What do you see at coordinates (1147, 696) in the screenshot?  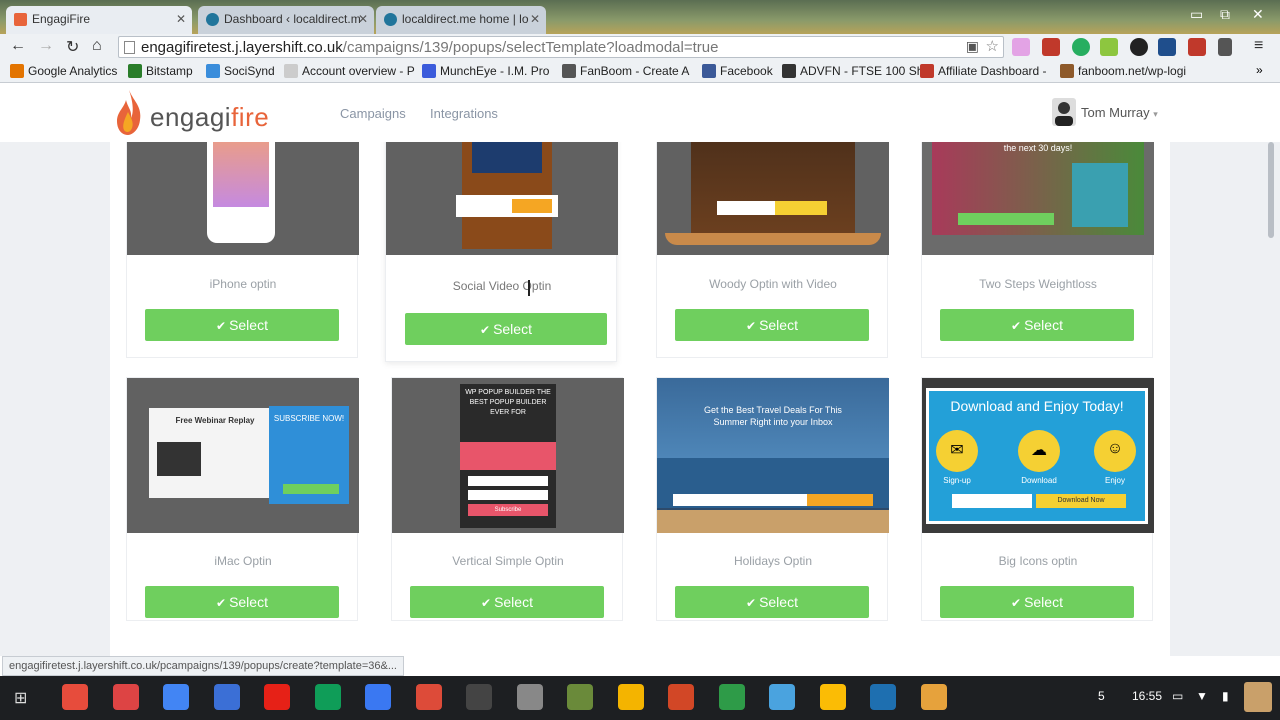 I see `clock: 16:55` at bounding box center [1147, 696].